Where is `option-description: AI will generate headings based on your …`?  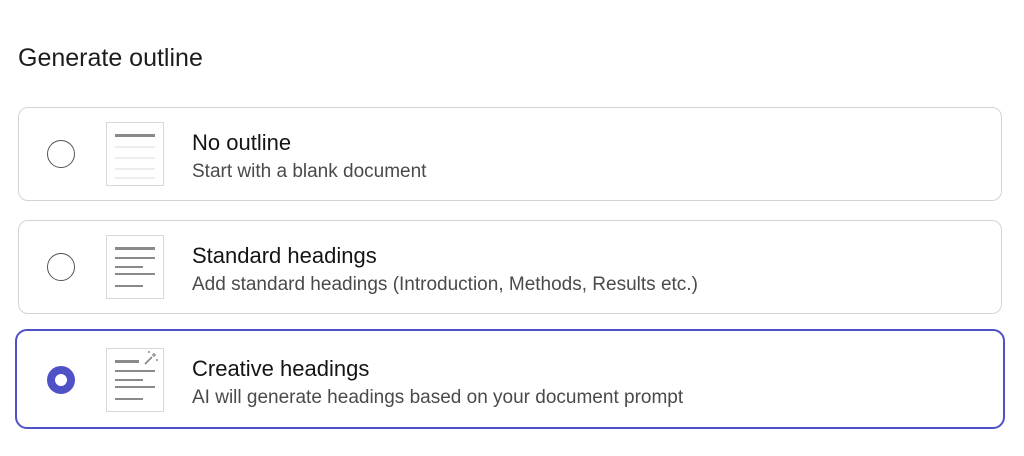 option-description: AI will generate headings based on your … is located at coordinates (438, 397).